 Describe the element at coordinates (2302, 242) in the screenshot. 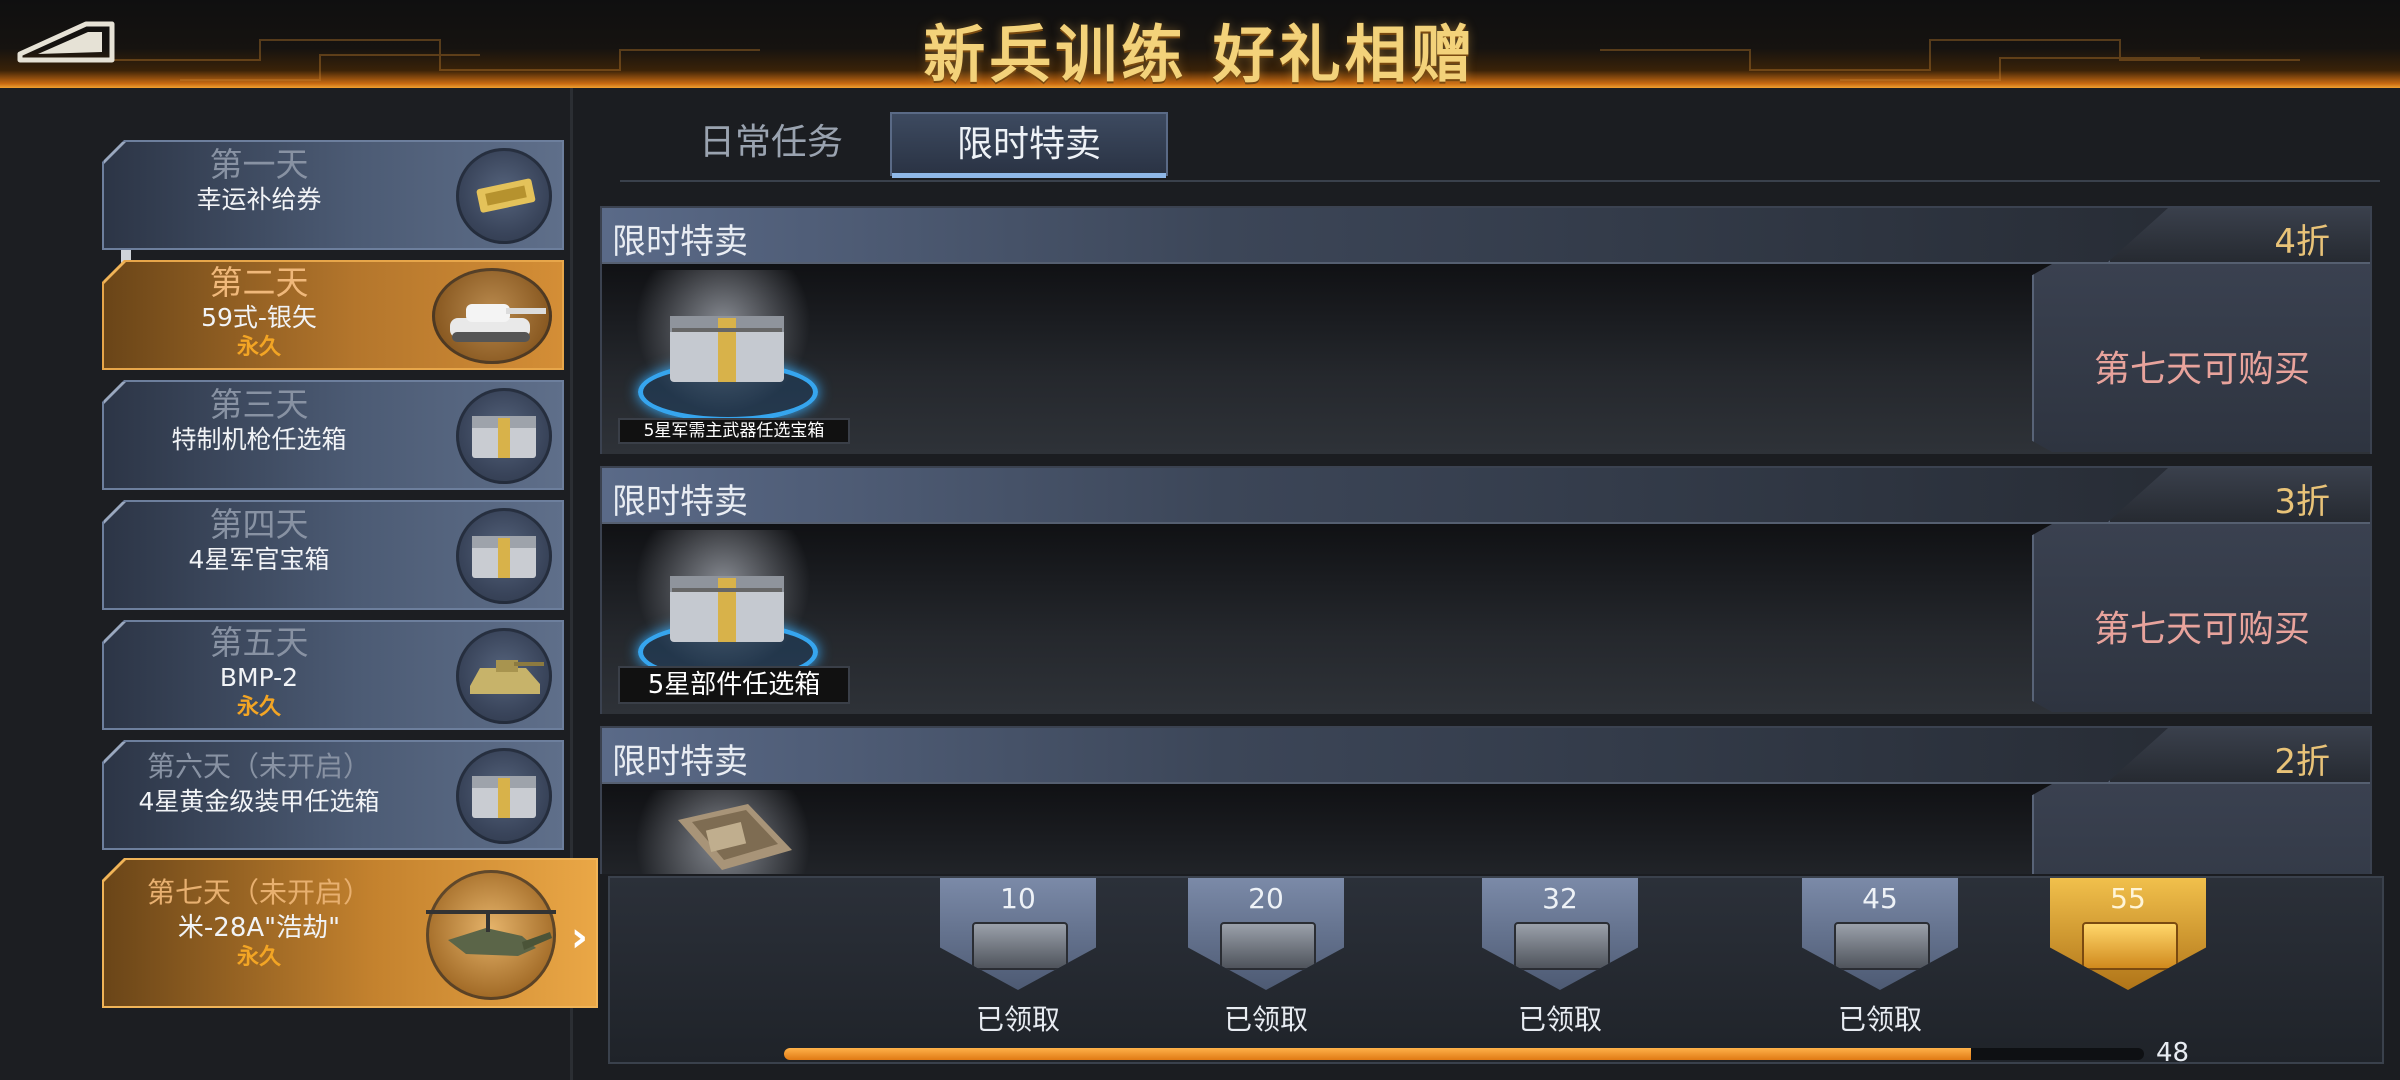

I see `discount-label: 4折` at that location.